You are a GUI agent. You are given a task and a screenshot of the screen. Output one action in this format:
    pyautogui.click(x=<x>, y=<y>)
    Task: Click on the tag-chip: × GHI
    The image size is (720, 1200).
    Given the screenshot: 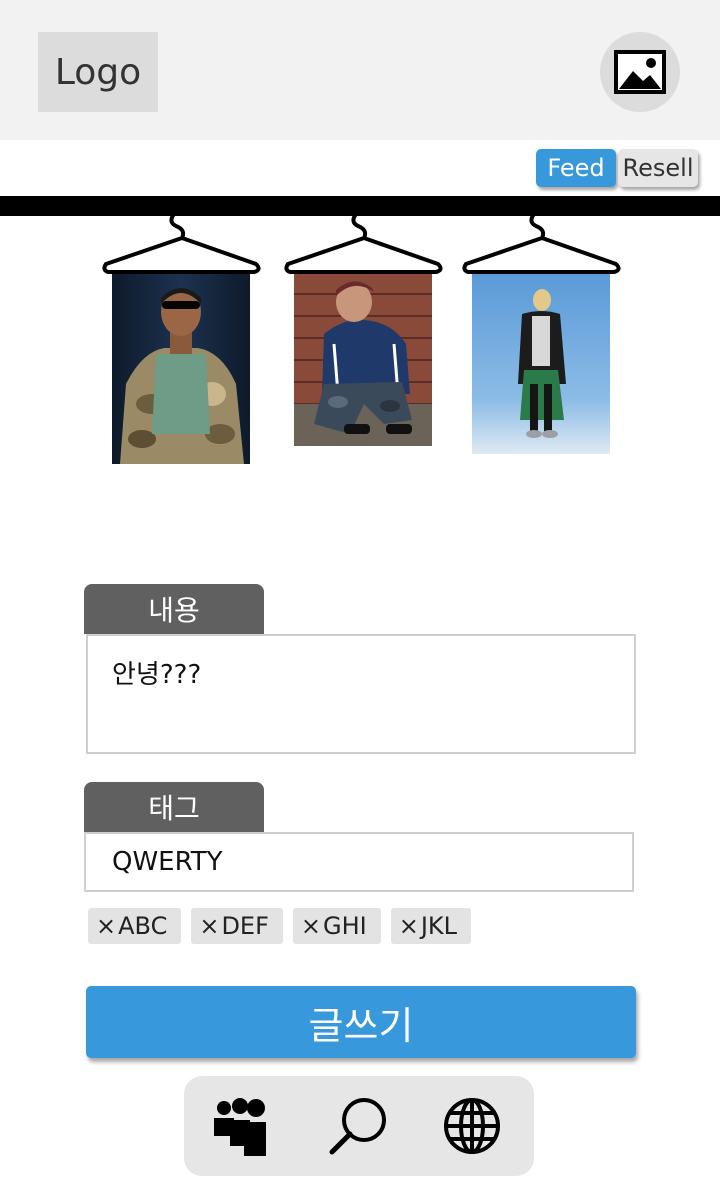 What is the action you would take?
    pyautogui.click(x=336, y=926)
    